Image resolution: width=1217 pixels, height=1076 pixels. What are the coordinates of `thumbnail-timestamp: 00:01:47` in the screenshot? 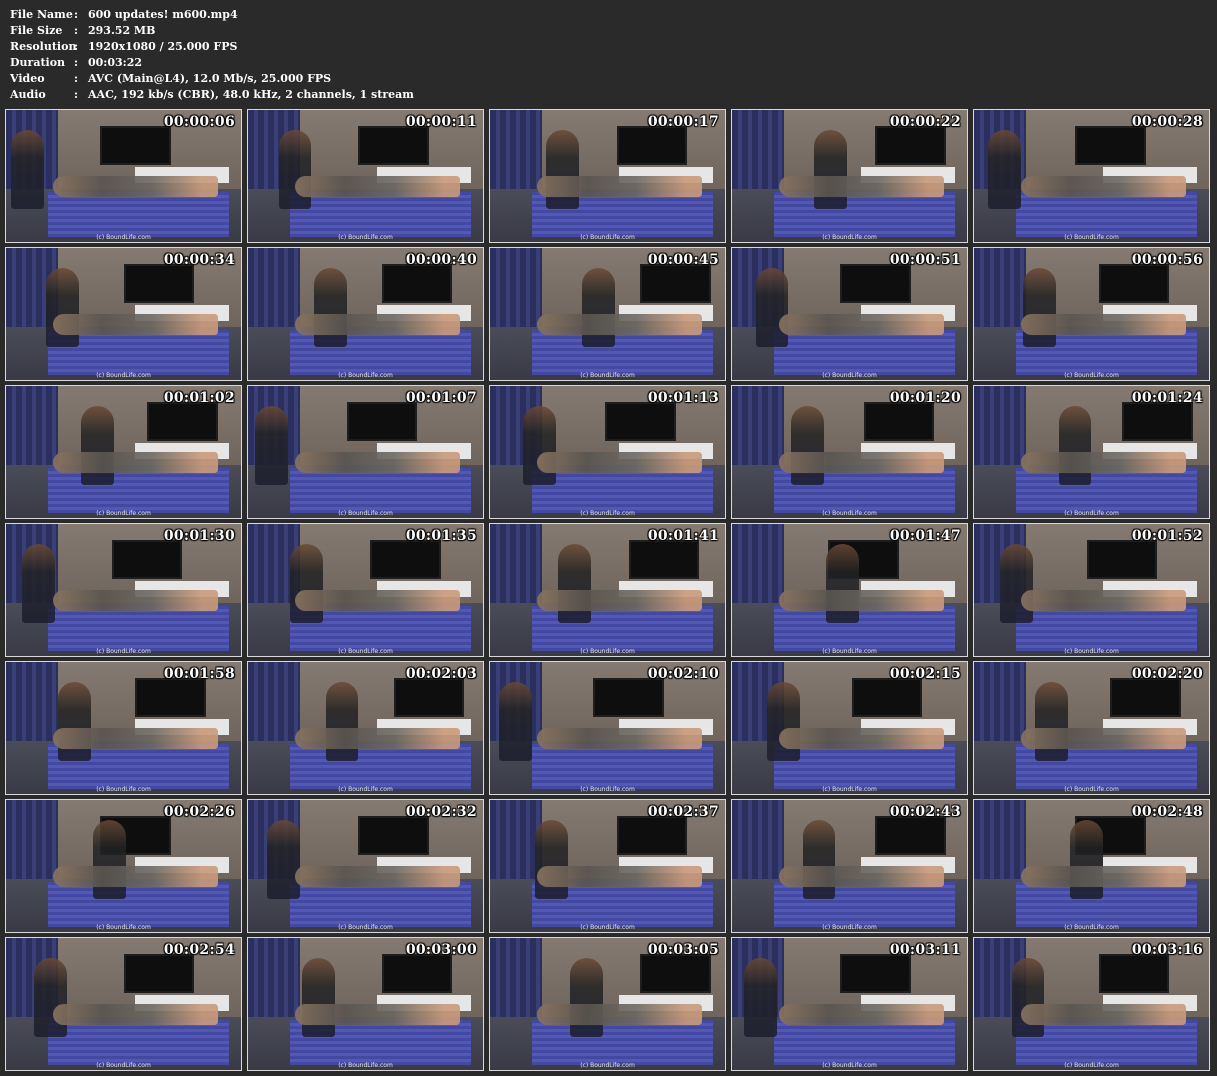 It's located at (925, 536).